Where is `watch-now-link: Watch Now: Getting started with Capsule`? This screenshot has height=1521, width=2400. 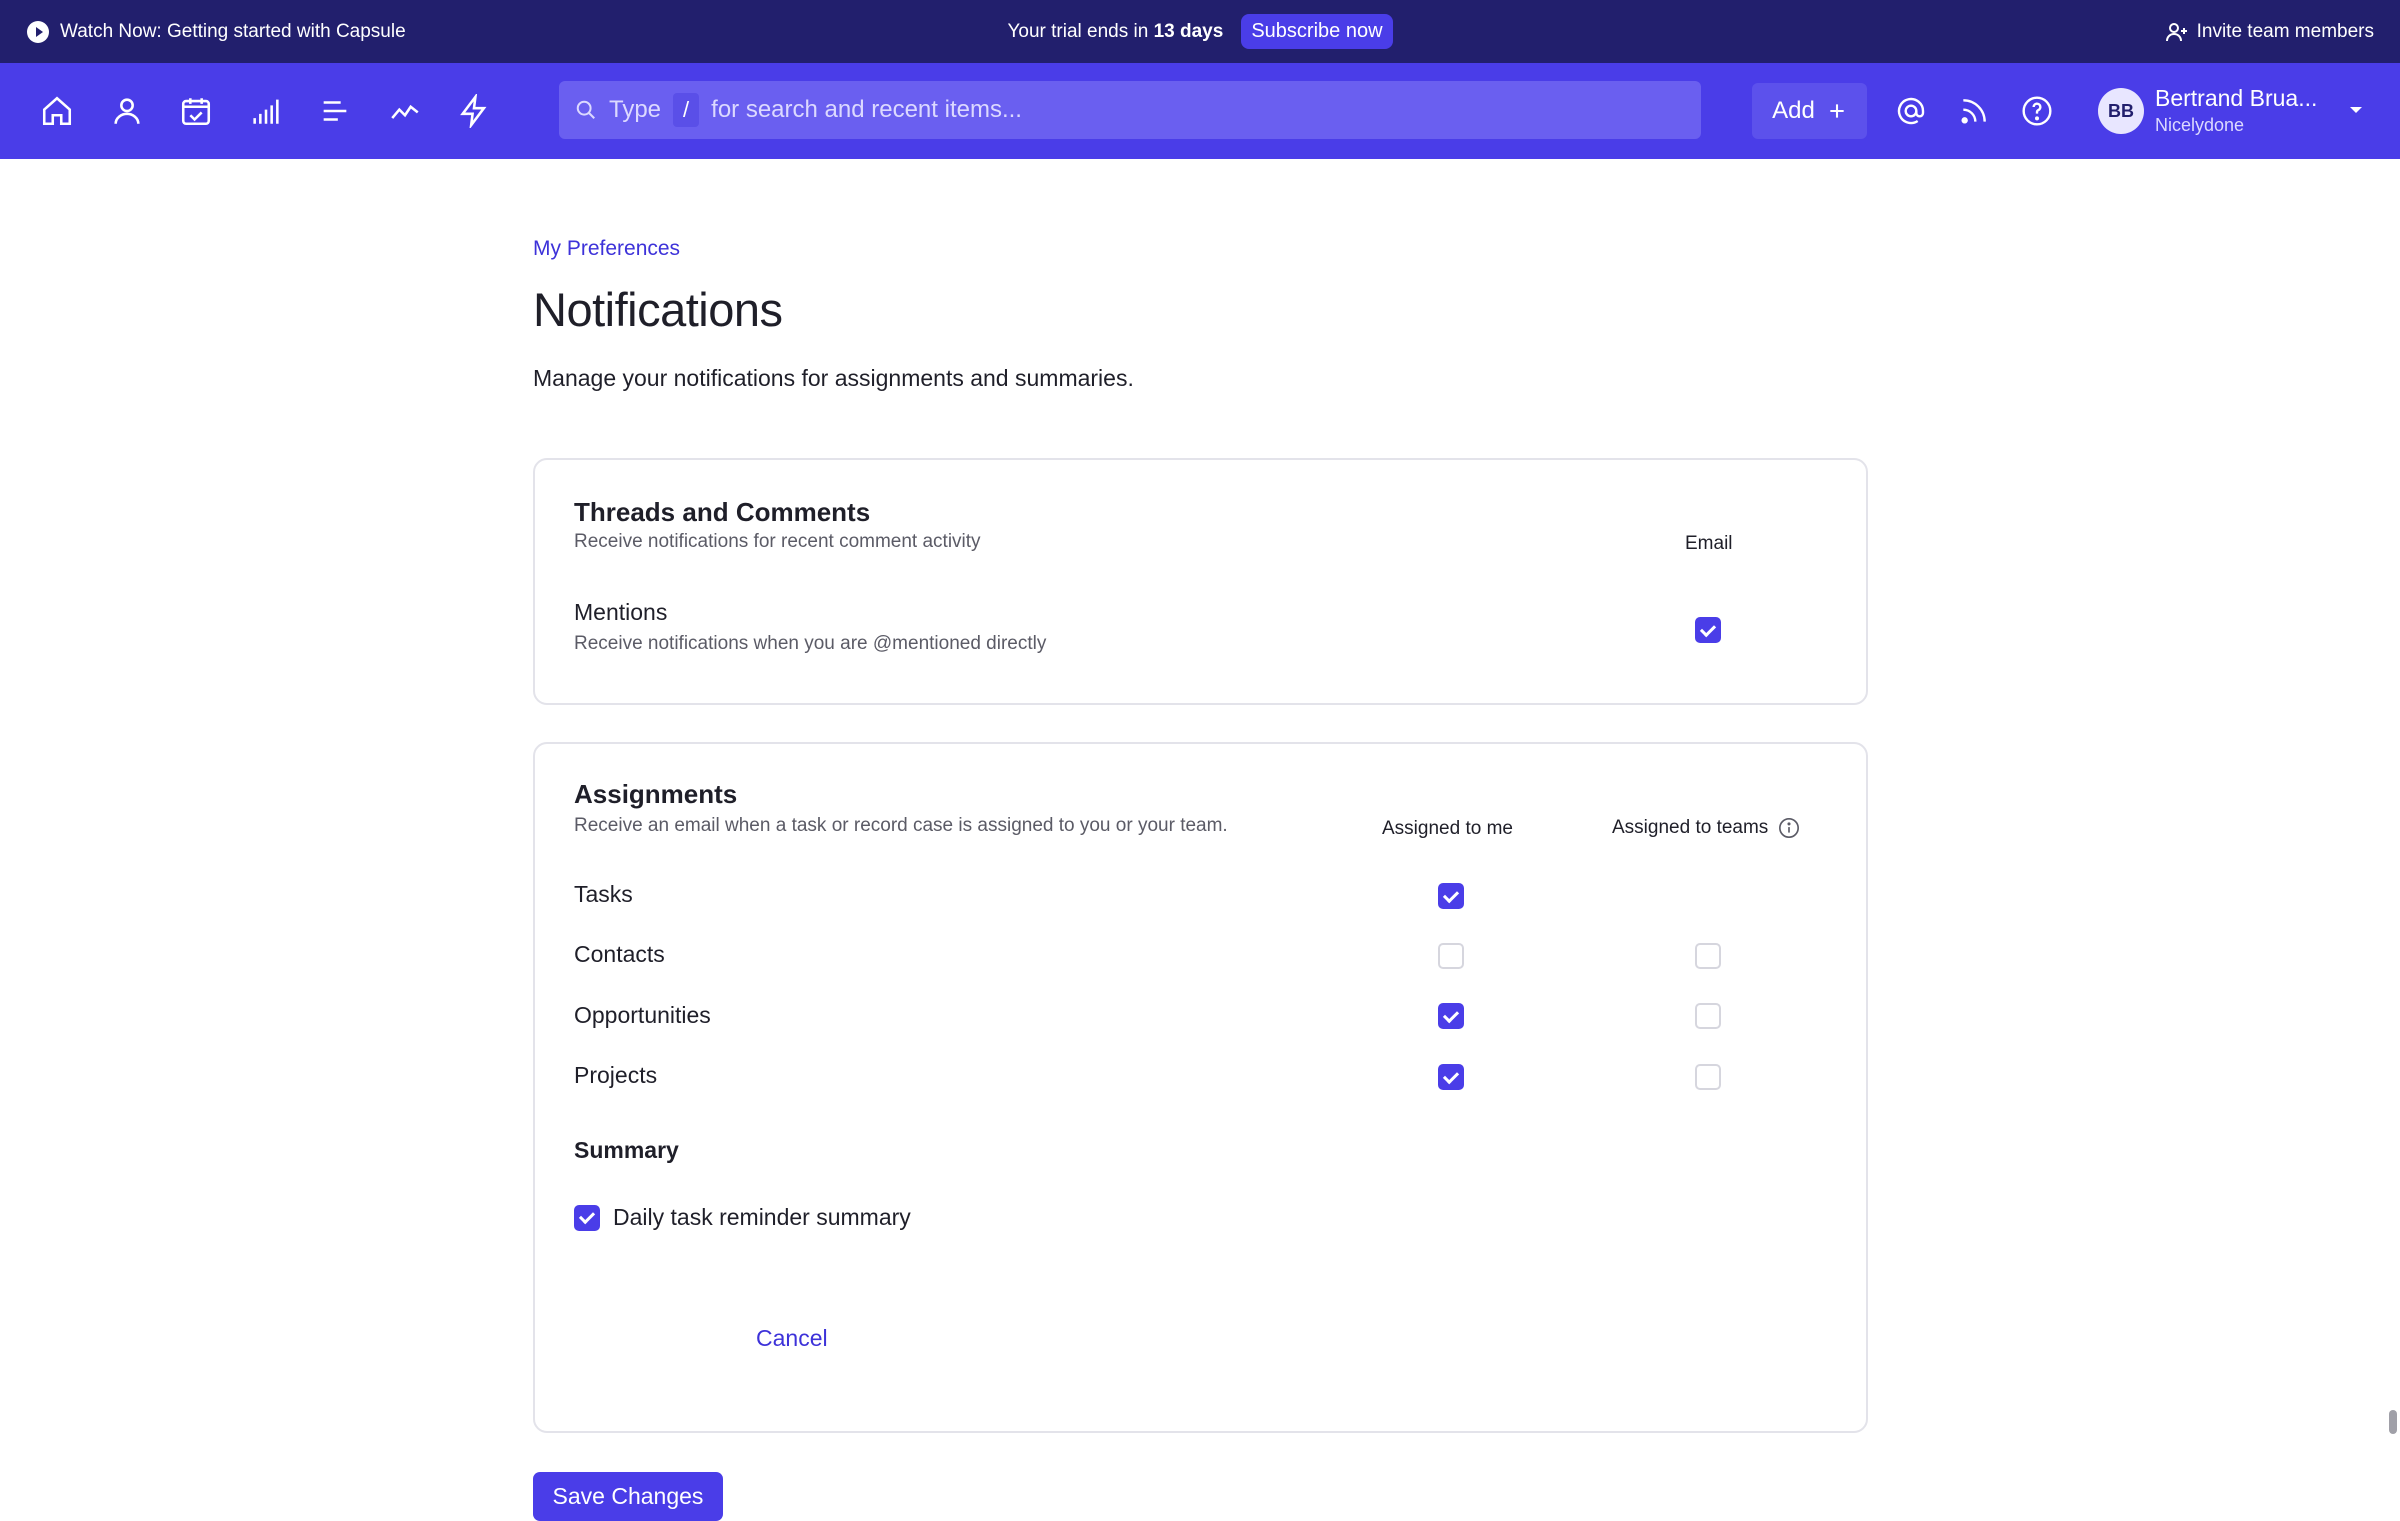 watch-now-link: Watch Now: Getting started with Capsule is located at coordinates (216, 32).